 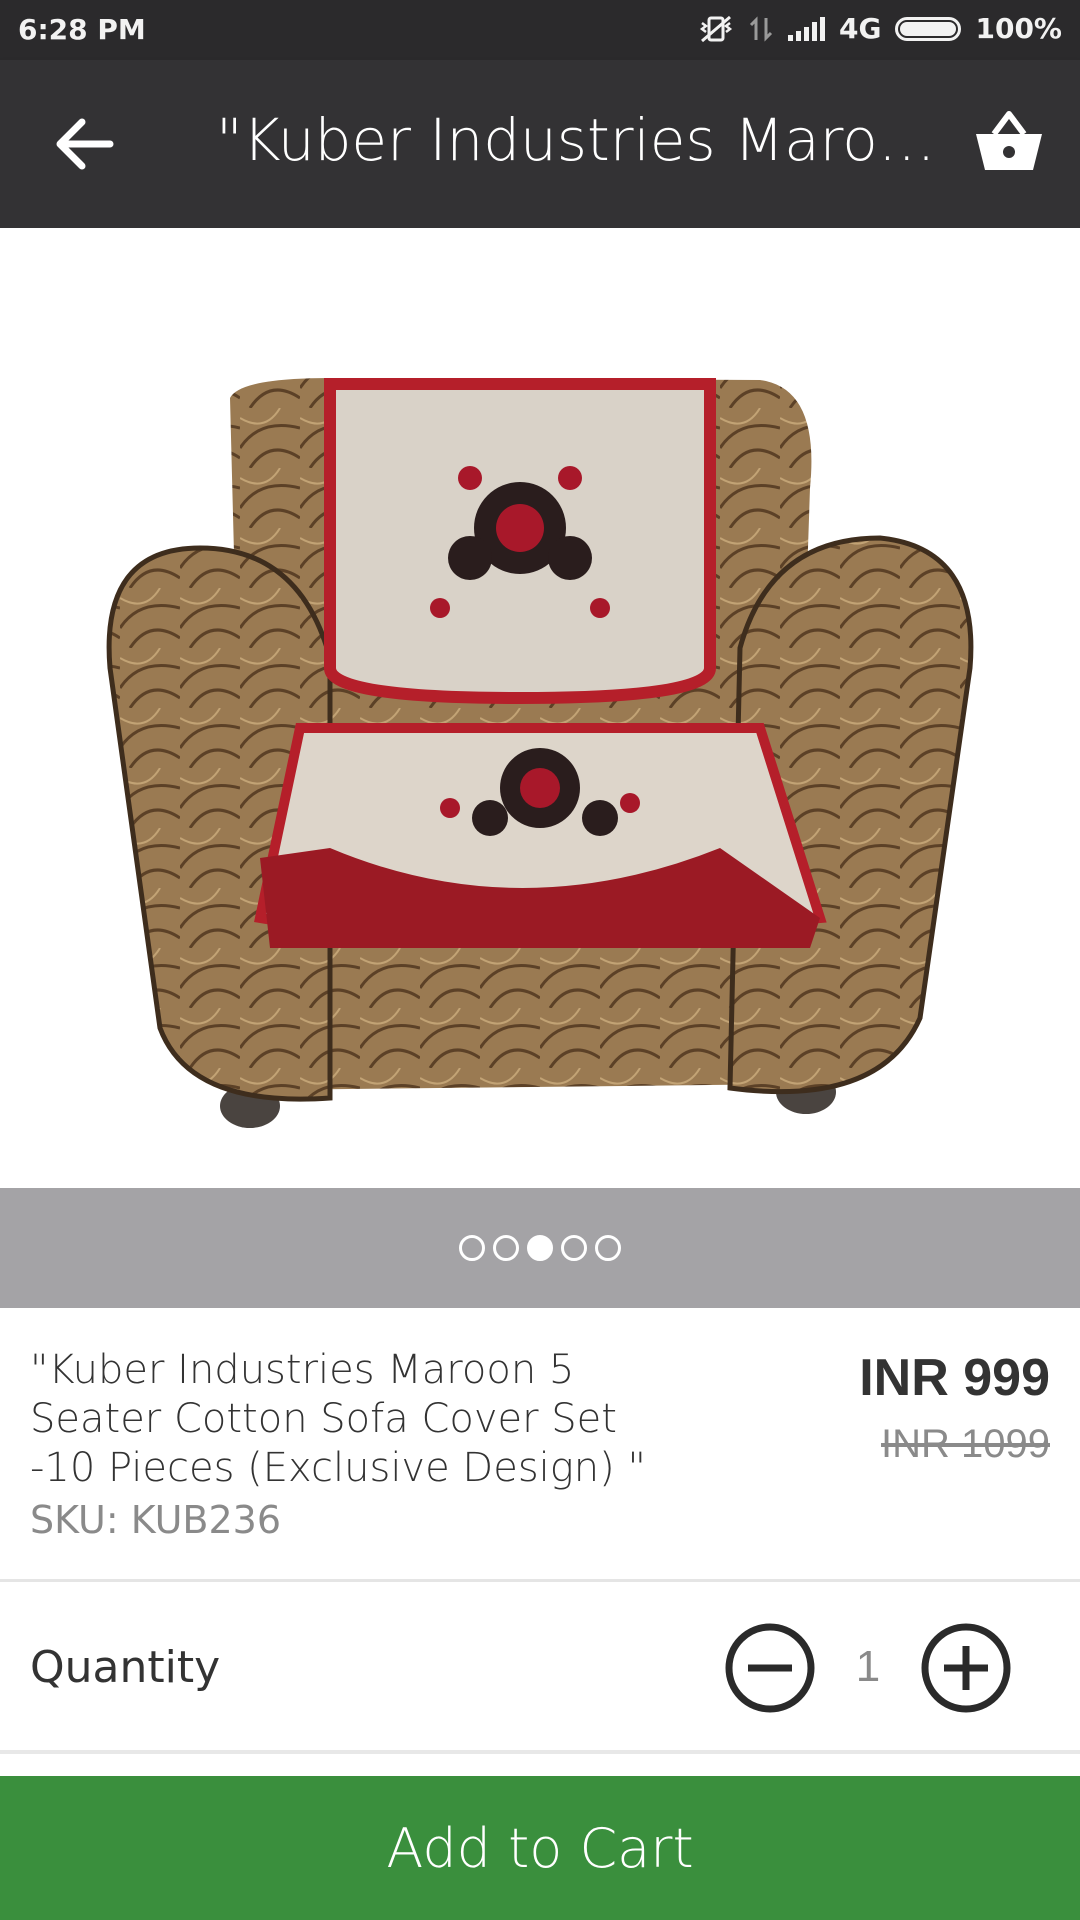 What do you see at coordinates (156, 1520) in the screenshot?
I see `product-sku: SKU: KUB236` at bounding box center [156, 1520].